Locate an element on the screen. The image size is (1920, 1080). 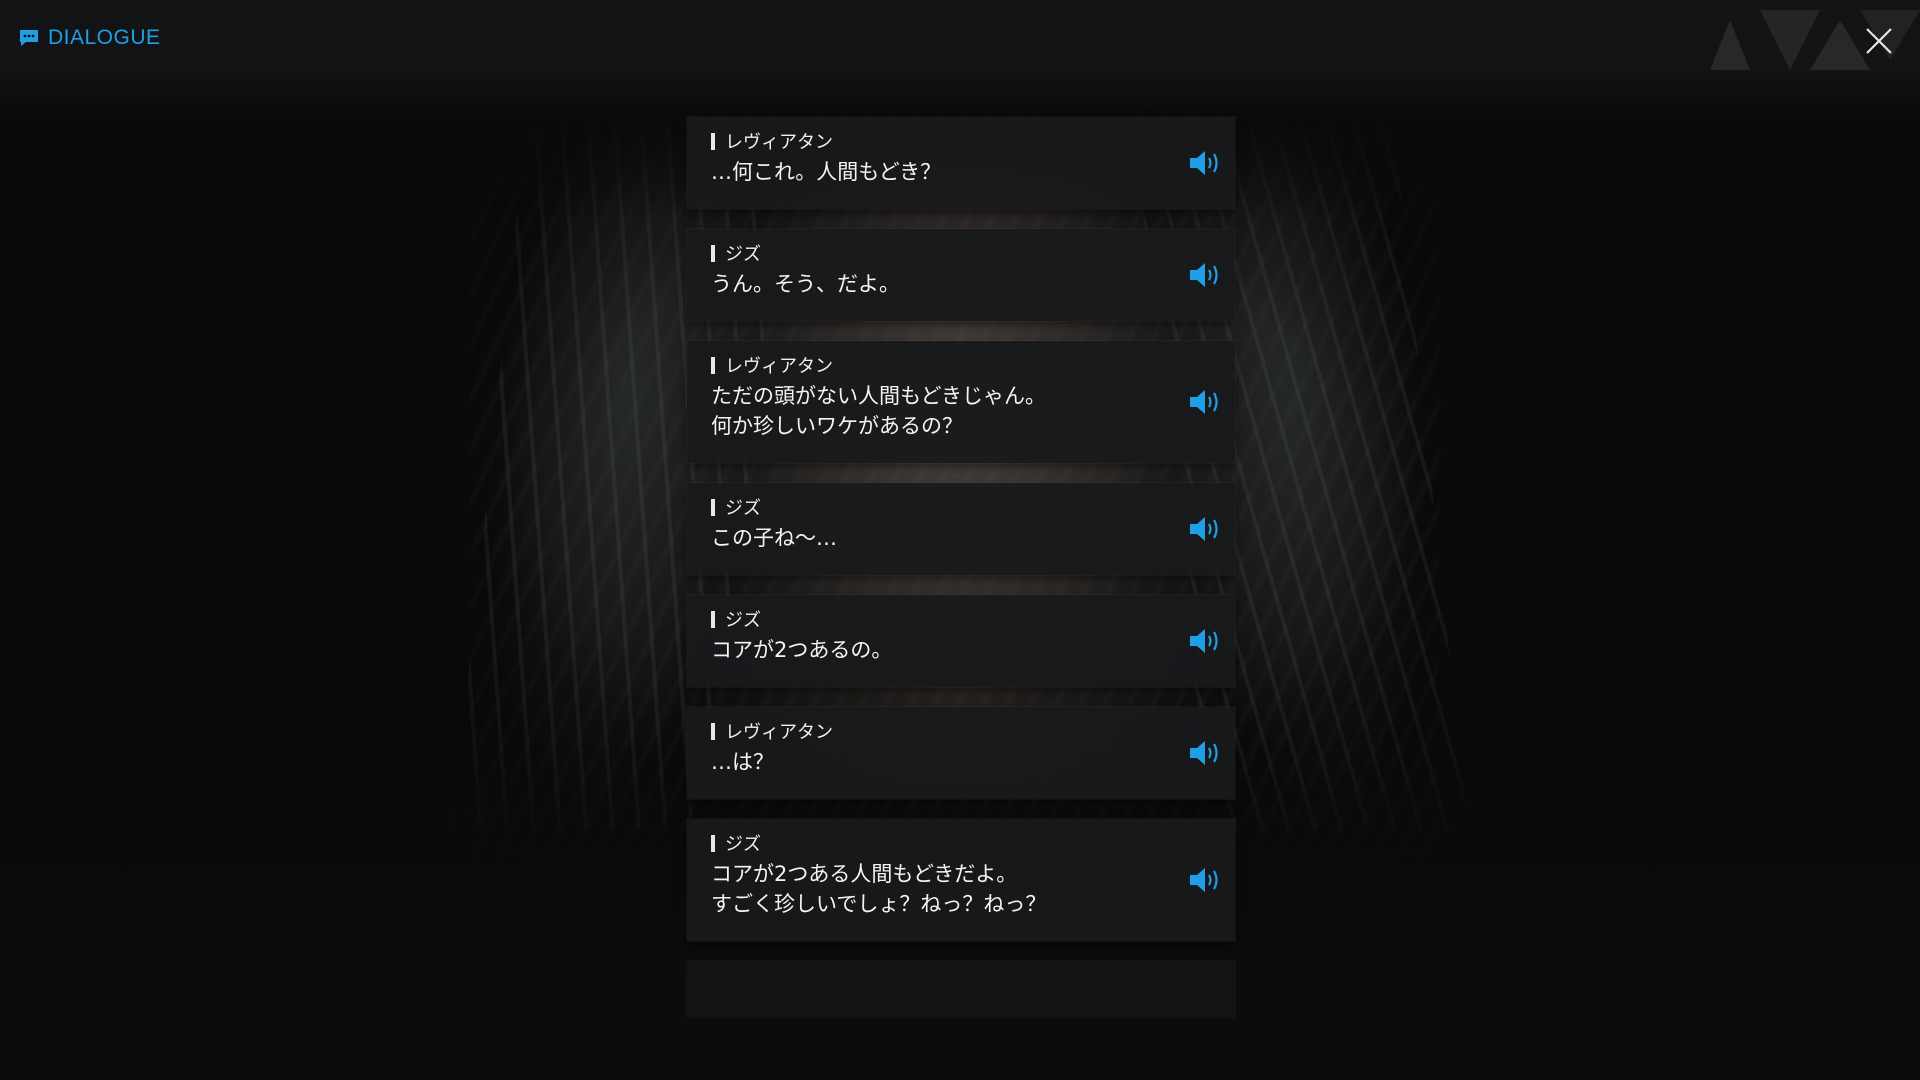
dialogue-entry: ジズ うん。そう、だよ。 is located at coordinates (961, 275).